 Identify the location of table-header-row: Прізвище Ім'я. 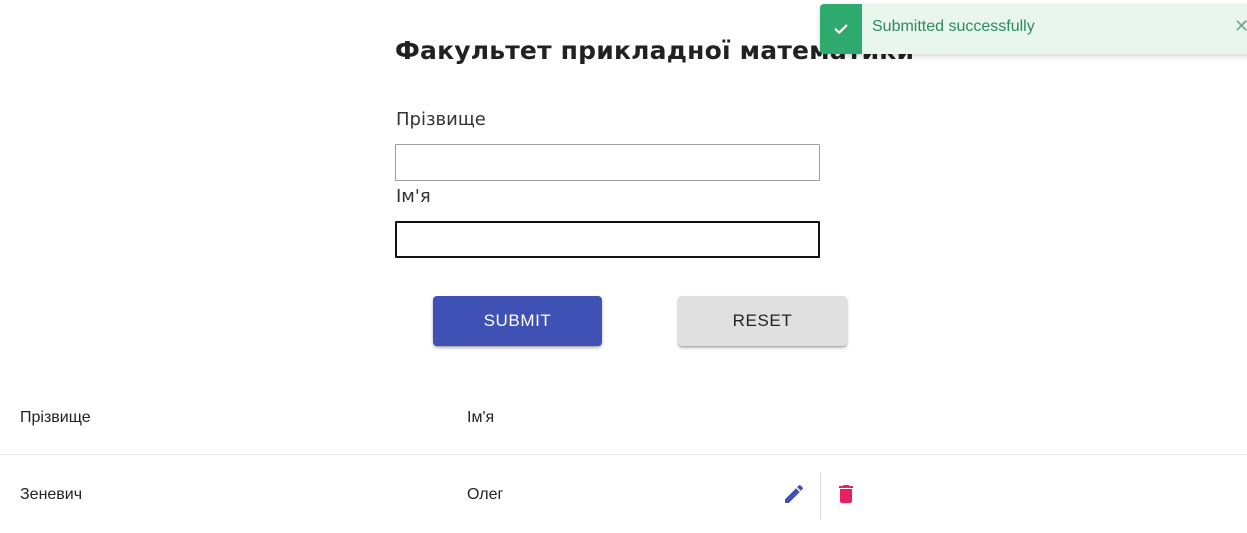
(623, 418).